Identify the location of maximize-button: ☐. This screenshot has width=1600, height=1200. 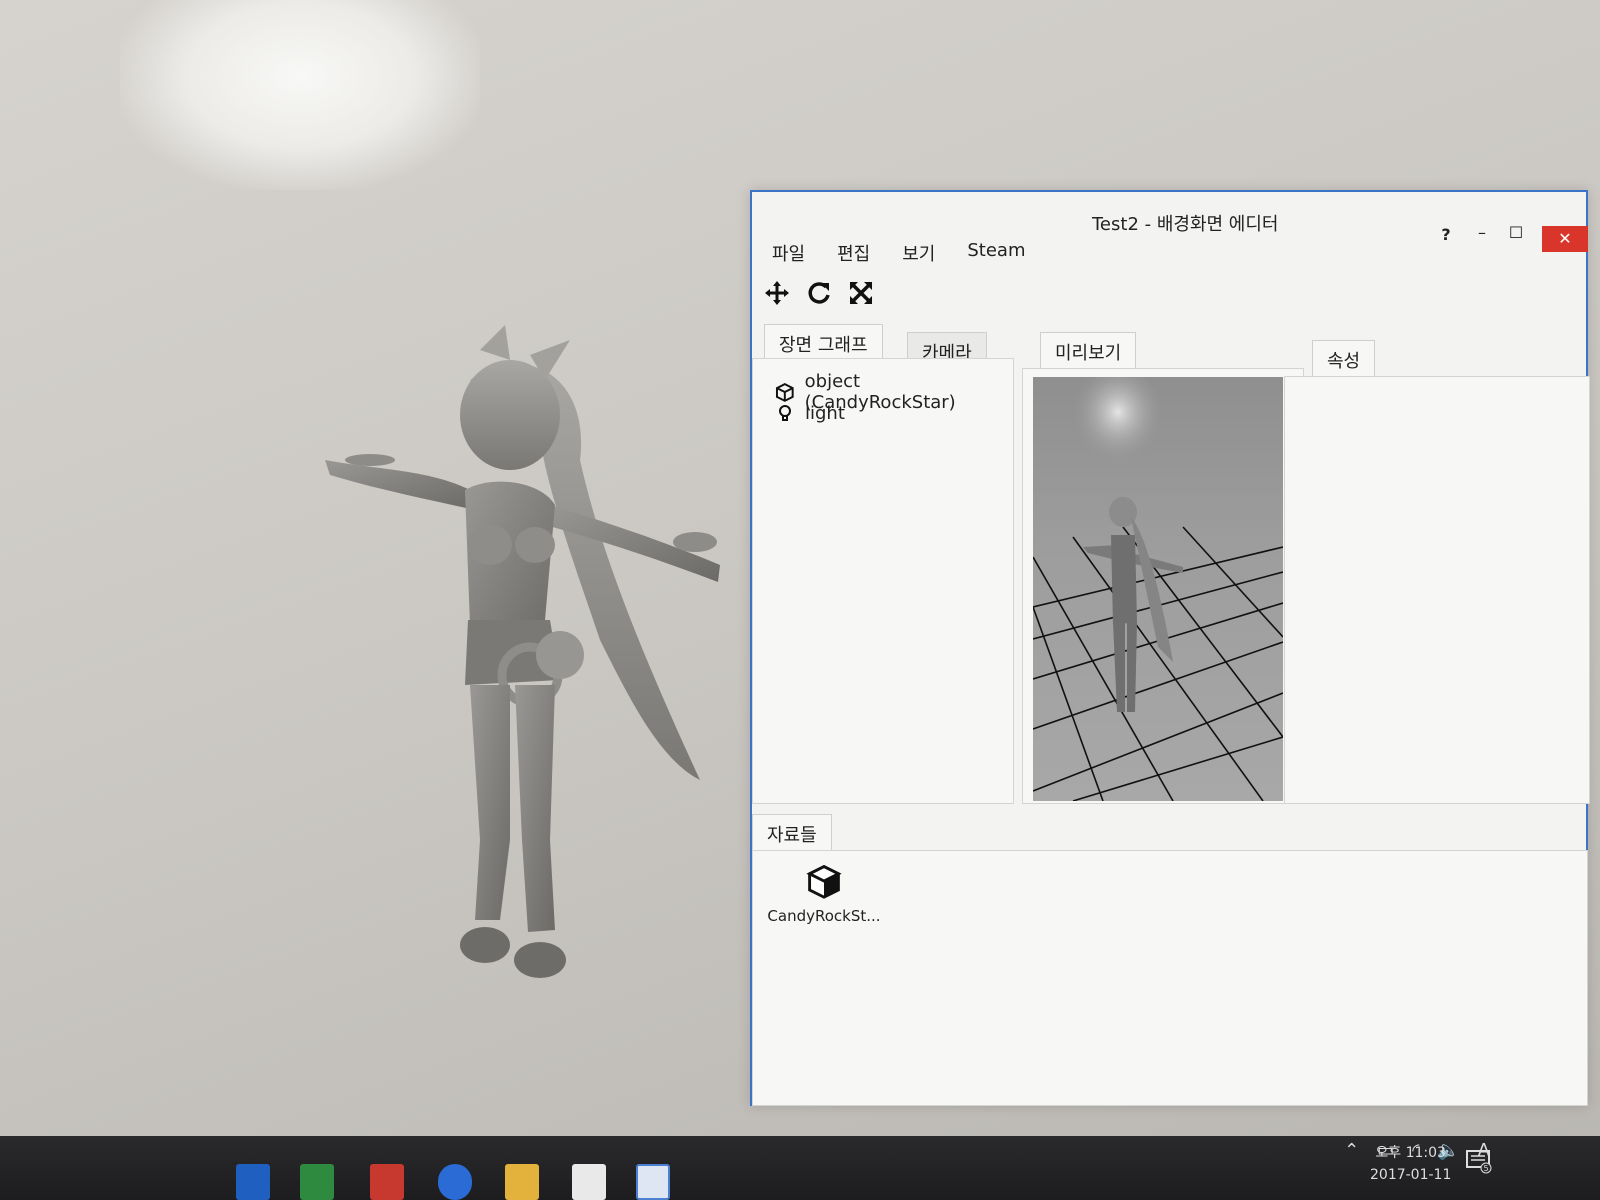
(1516, 233).